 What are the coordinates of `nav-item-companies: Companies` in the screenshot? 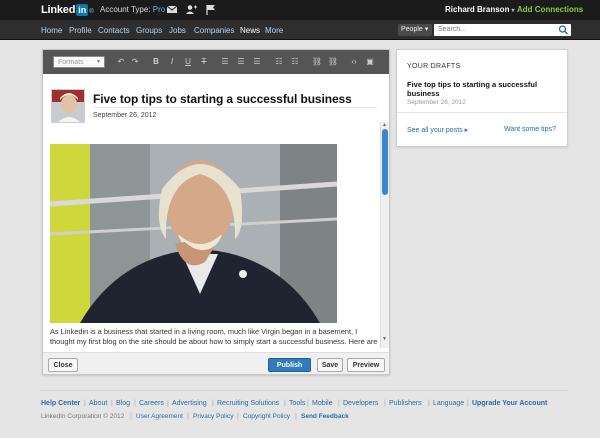 It's located at (214, 30).